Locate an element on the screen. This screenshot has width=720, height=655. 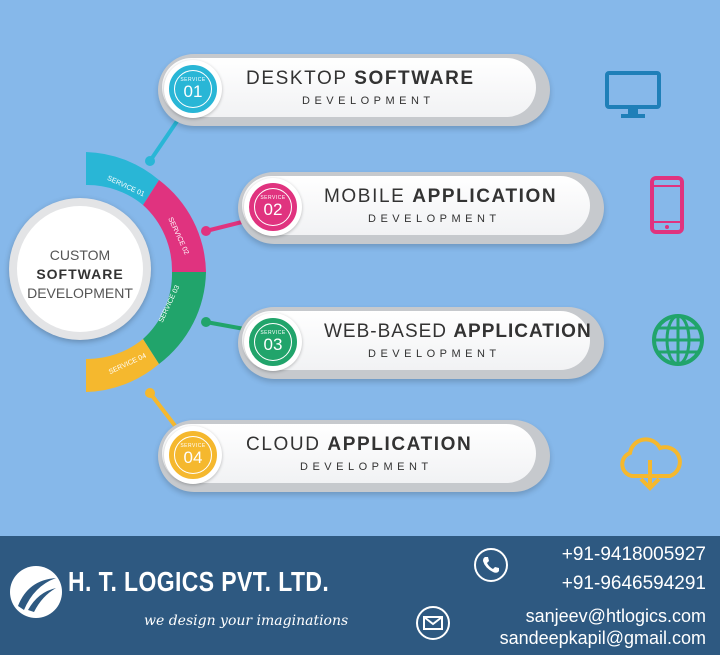
service-pill-04: SERVICE 04 CLOUD APPLICATION DEVELOPMENT is located at coordinates (354, 456).